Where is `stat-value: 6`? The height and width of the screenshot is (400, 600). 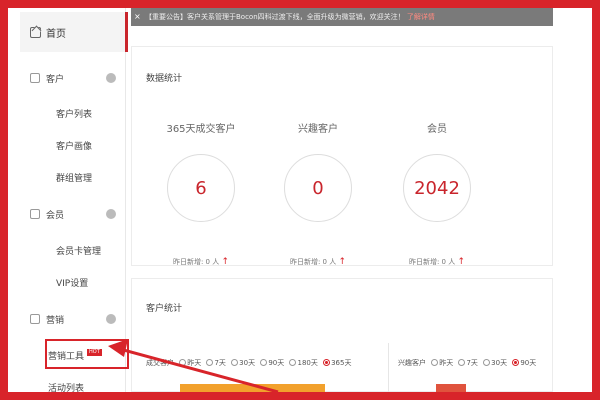
stat-value: 6 is located at coordinates (201, 188).